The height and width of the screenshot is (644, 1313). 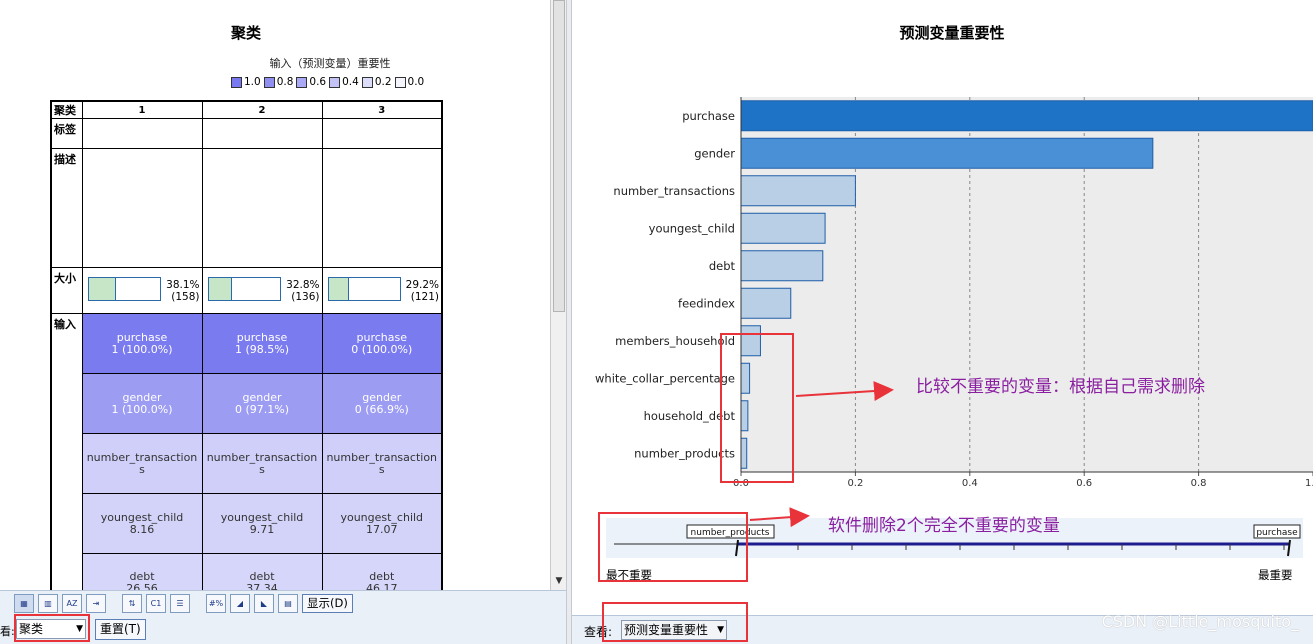 What do you see at coordinates (692, 228) in the screenshot?
I see `category-label: youngest_child` at bounding box center [692, 228].